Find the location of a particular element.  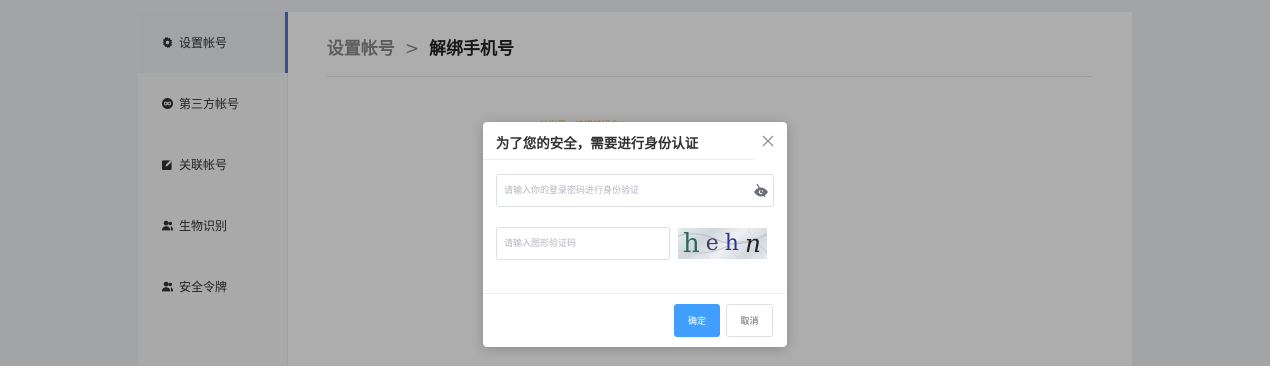

eye-off-icon is located at coordinates (761, 191).